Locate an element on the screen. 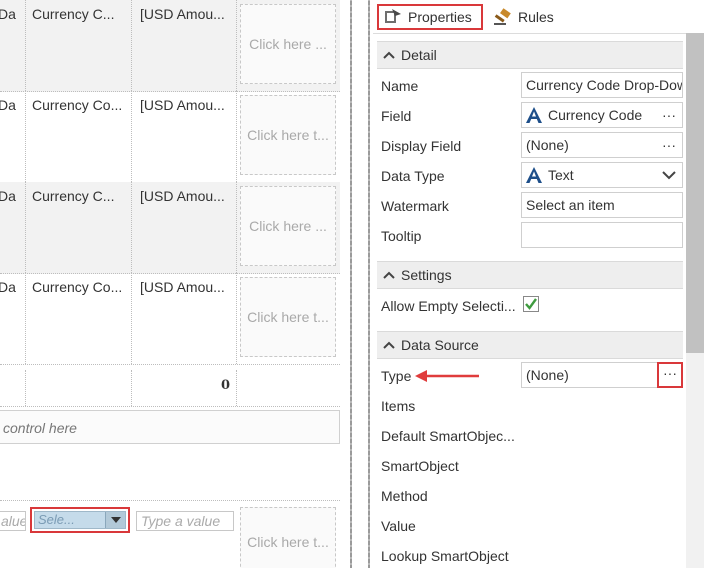  tab-label: Rules is located at coordinates (536, 17).